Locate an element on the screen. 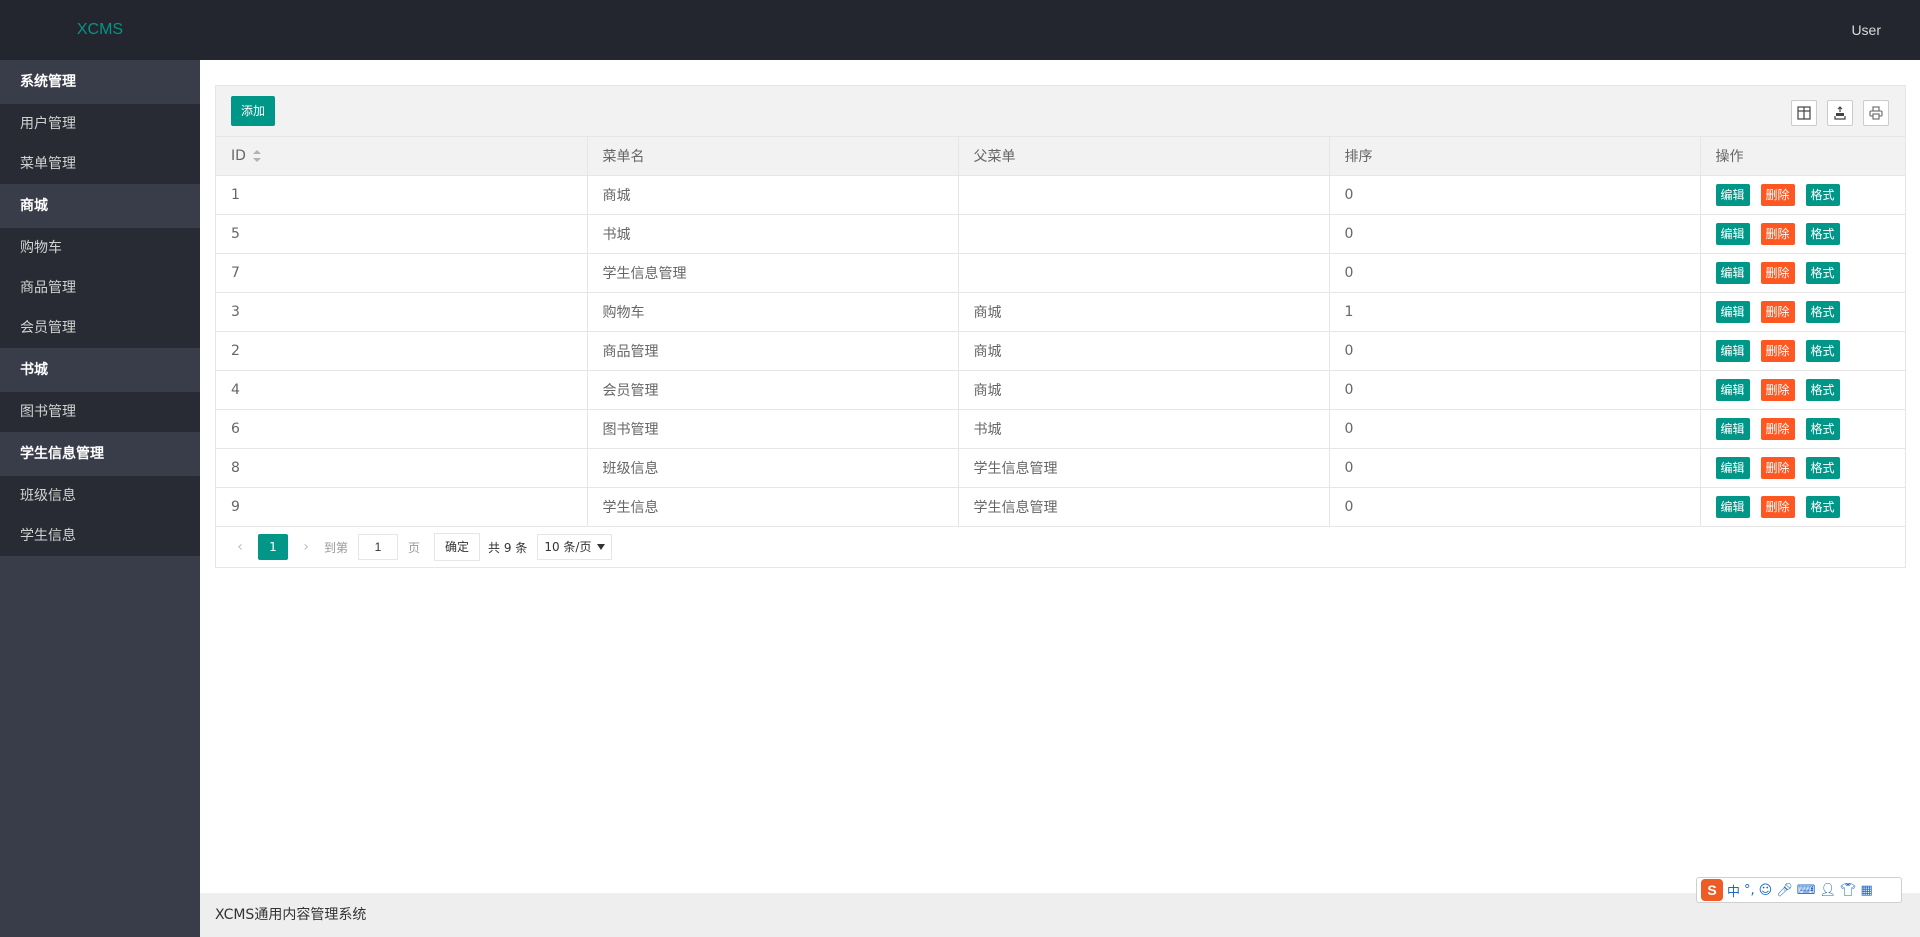 The image size is (1920, 937). ime-toolbar: S 中 °, ☺ 🎤︎ ⌨ 👤︎ 👕︎ ▦ is located at coordinates (1799, 890).